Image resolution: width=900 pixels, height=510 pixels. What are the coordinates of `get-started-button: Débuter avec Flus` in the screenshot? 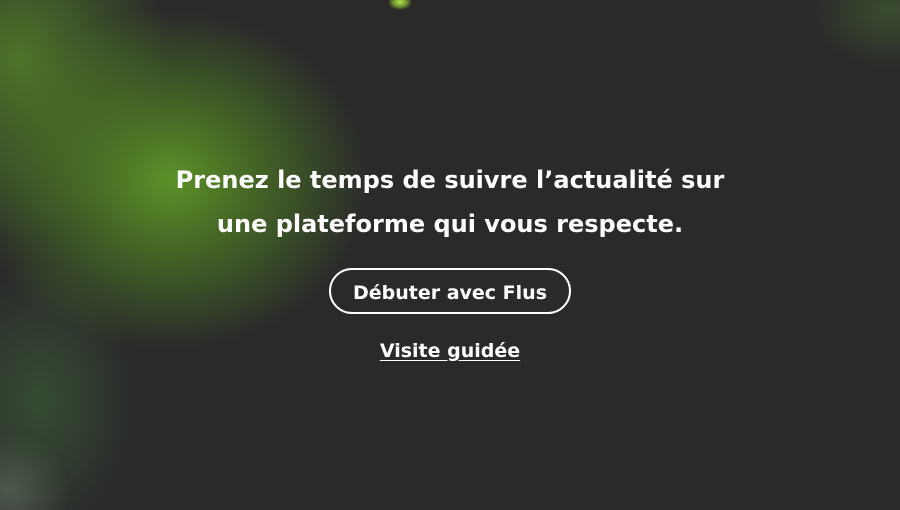 It's located at (450, 291).